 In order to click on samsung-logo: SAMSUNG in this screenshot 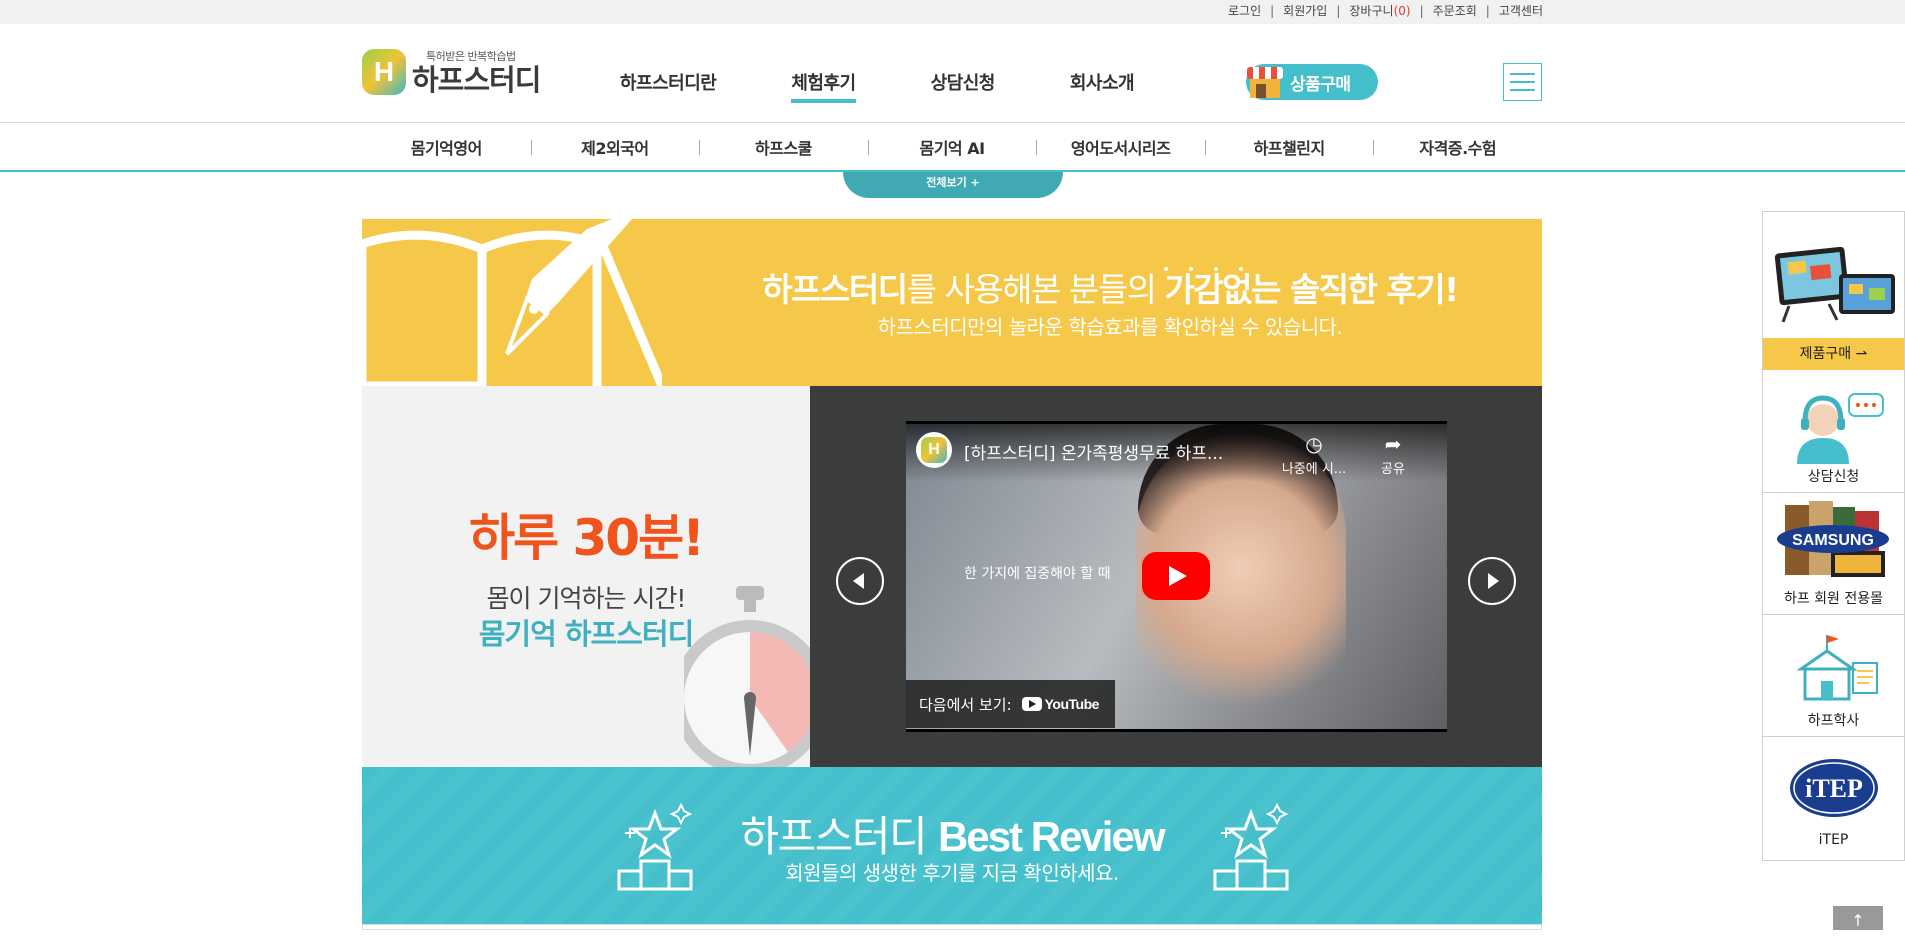, I will do `click(1833, 539)`.